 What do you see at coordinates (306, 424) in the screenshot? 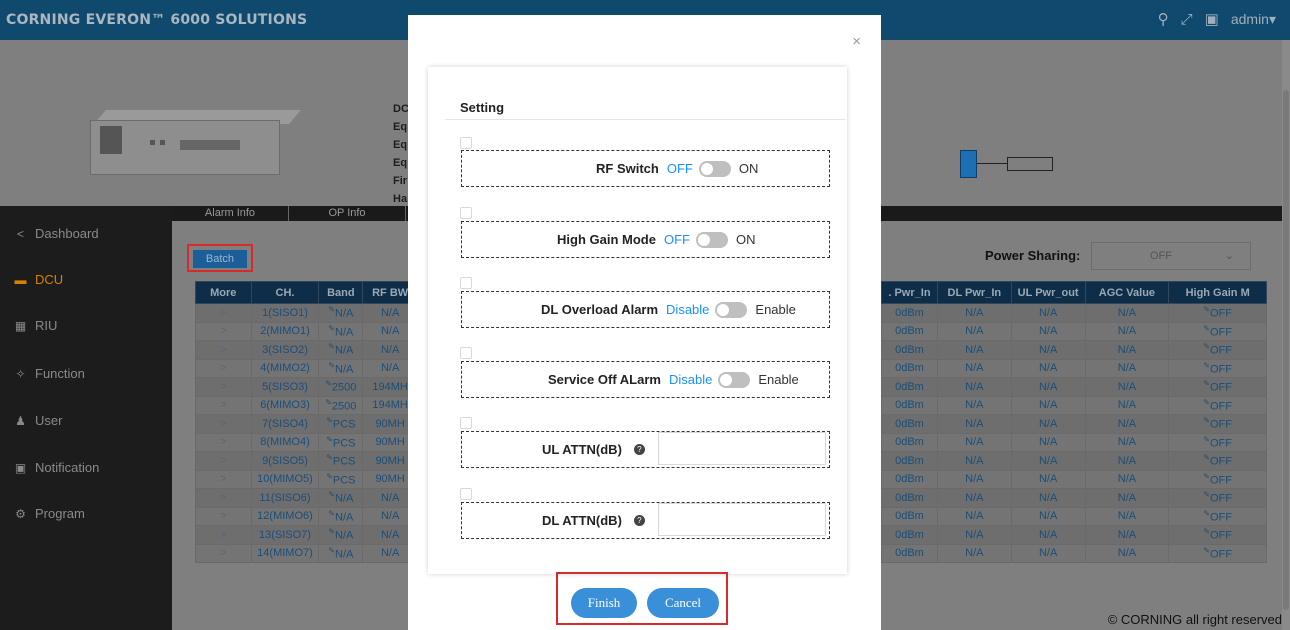
I see `table-row: >7(SISO4) ✎PCS 90MH` at bounding box center [306, 424].